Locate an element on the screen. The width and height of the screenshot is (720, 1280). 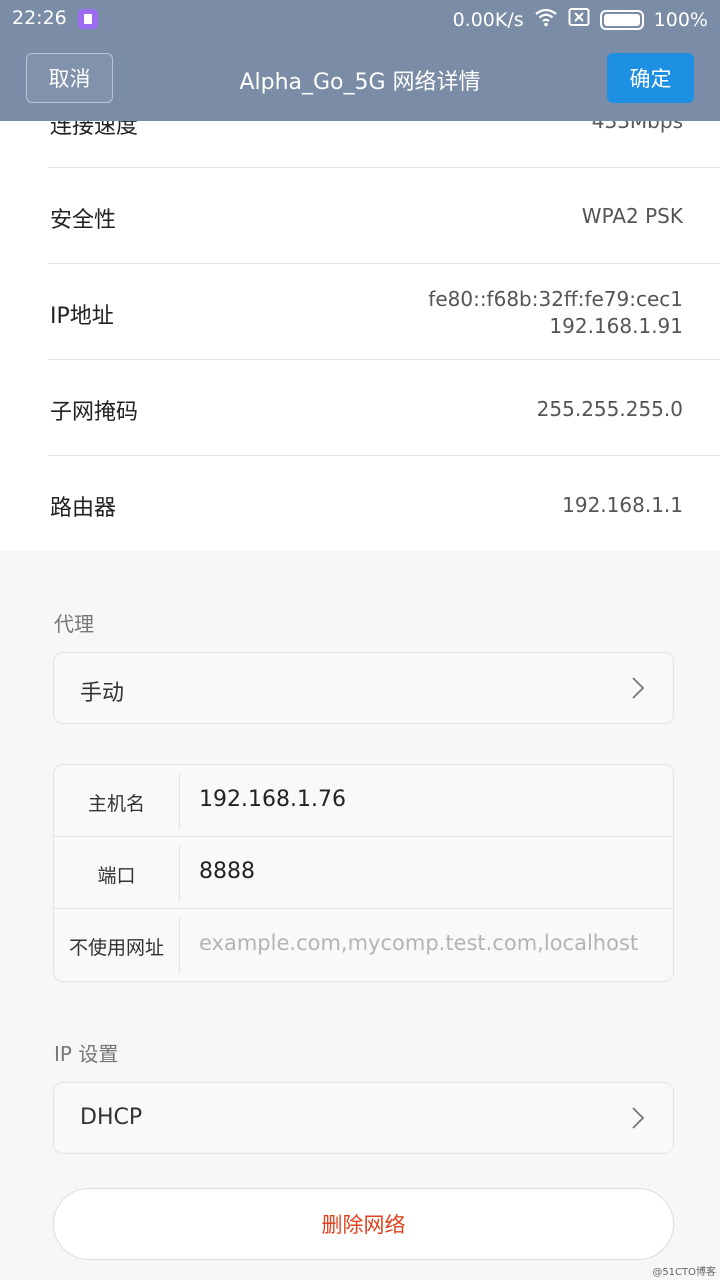
battery-level: 100% is located at coordinates (680, 19).